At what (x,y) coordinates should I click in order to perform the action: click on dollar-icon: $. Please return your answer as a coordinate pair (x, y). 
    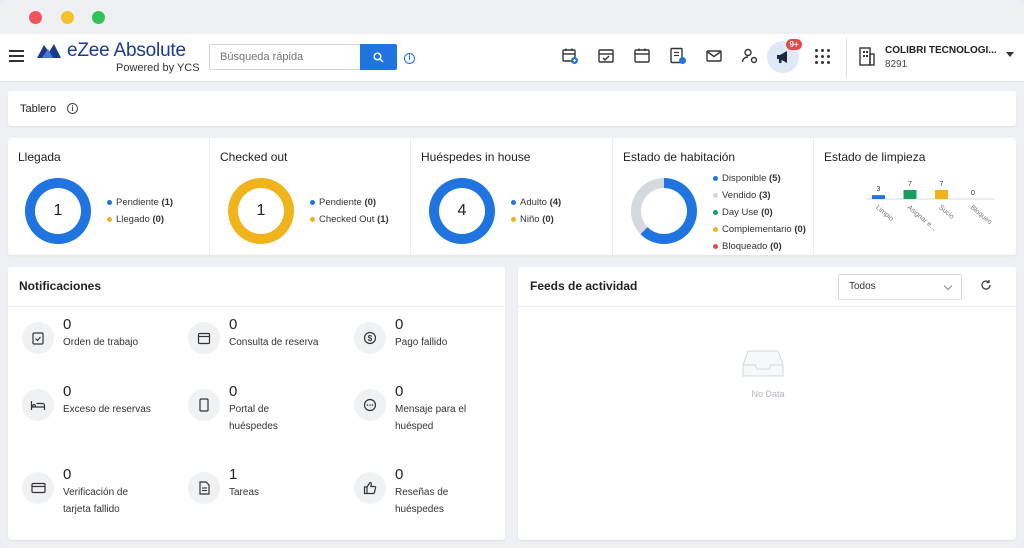
    Looking at the image, I should click on (370, 338).